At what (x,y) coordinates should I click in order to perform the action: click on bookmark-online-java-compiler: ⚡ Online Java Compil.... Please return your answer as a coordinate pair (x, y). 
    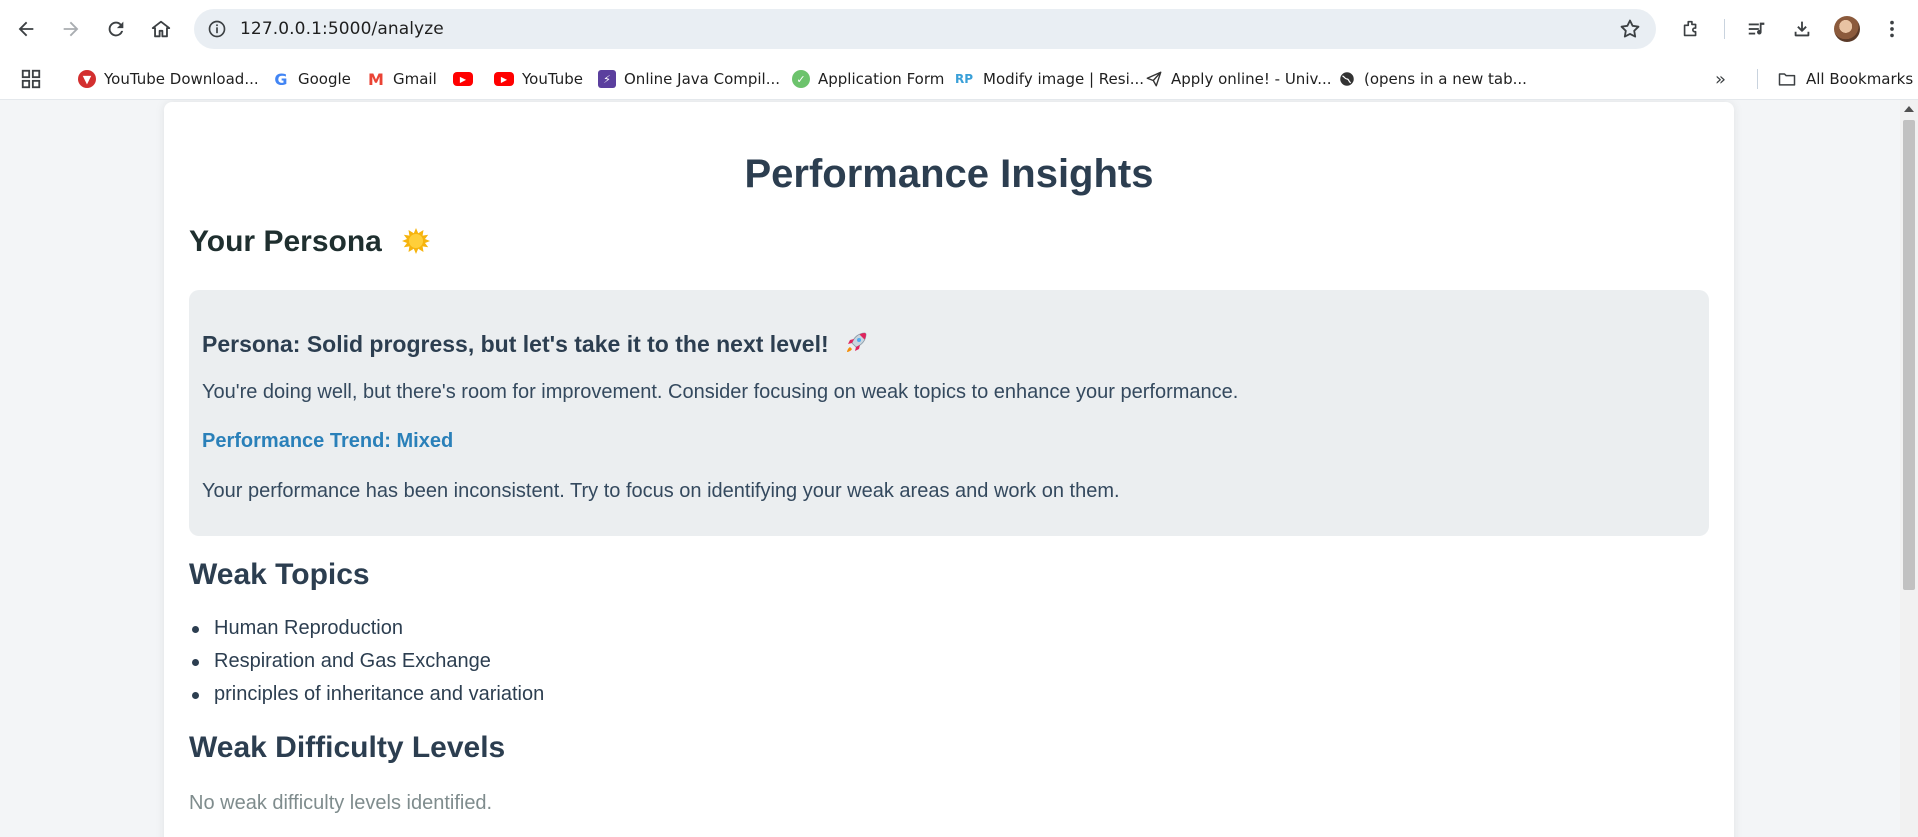
    Looking at the image, I should click on (689, 79).